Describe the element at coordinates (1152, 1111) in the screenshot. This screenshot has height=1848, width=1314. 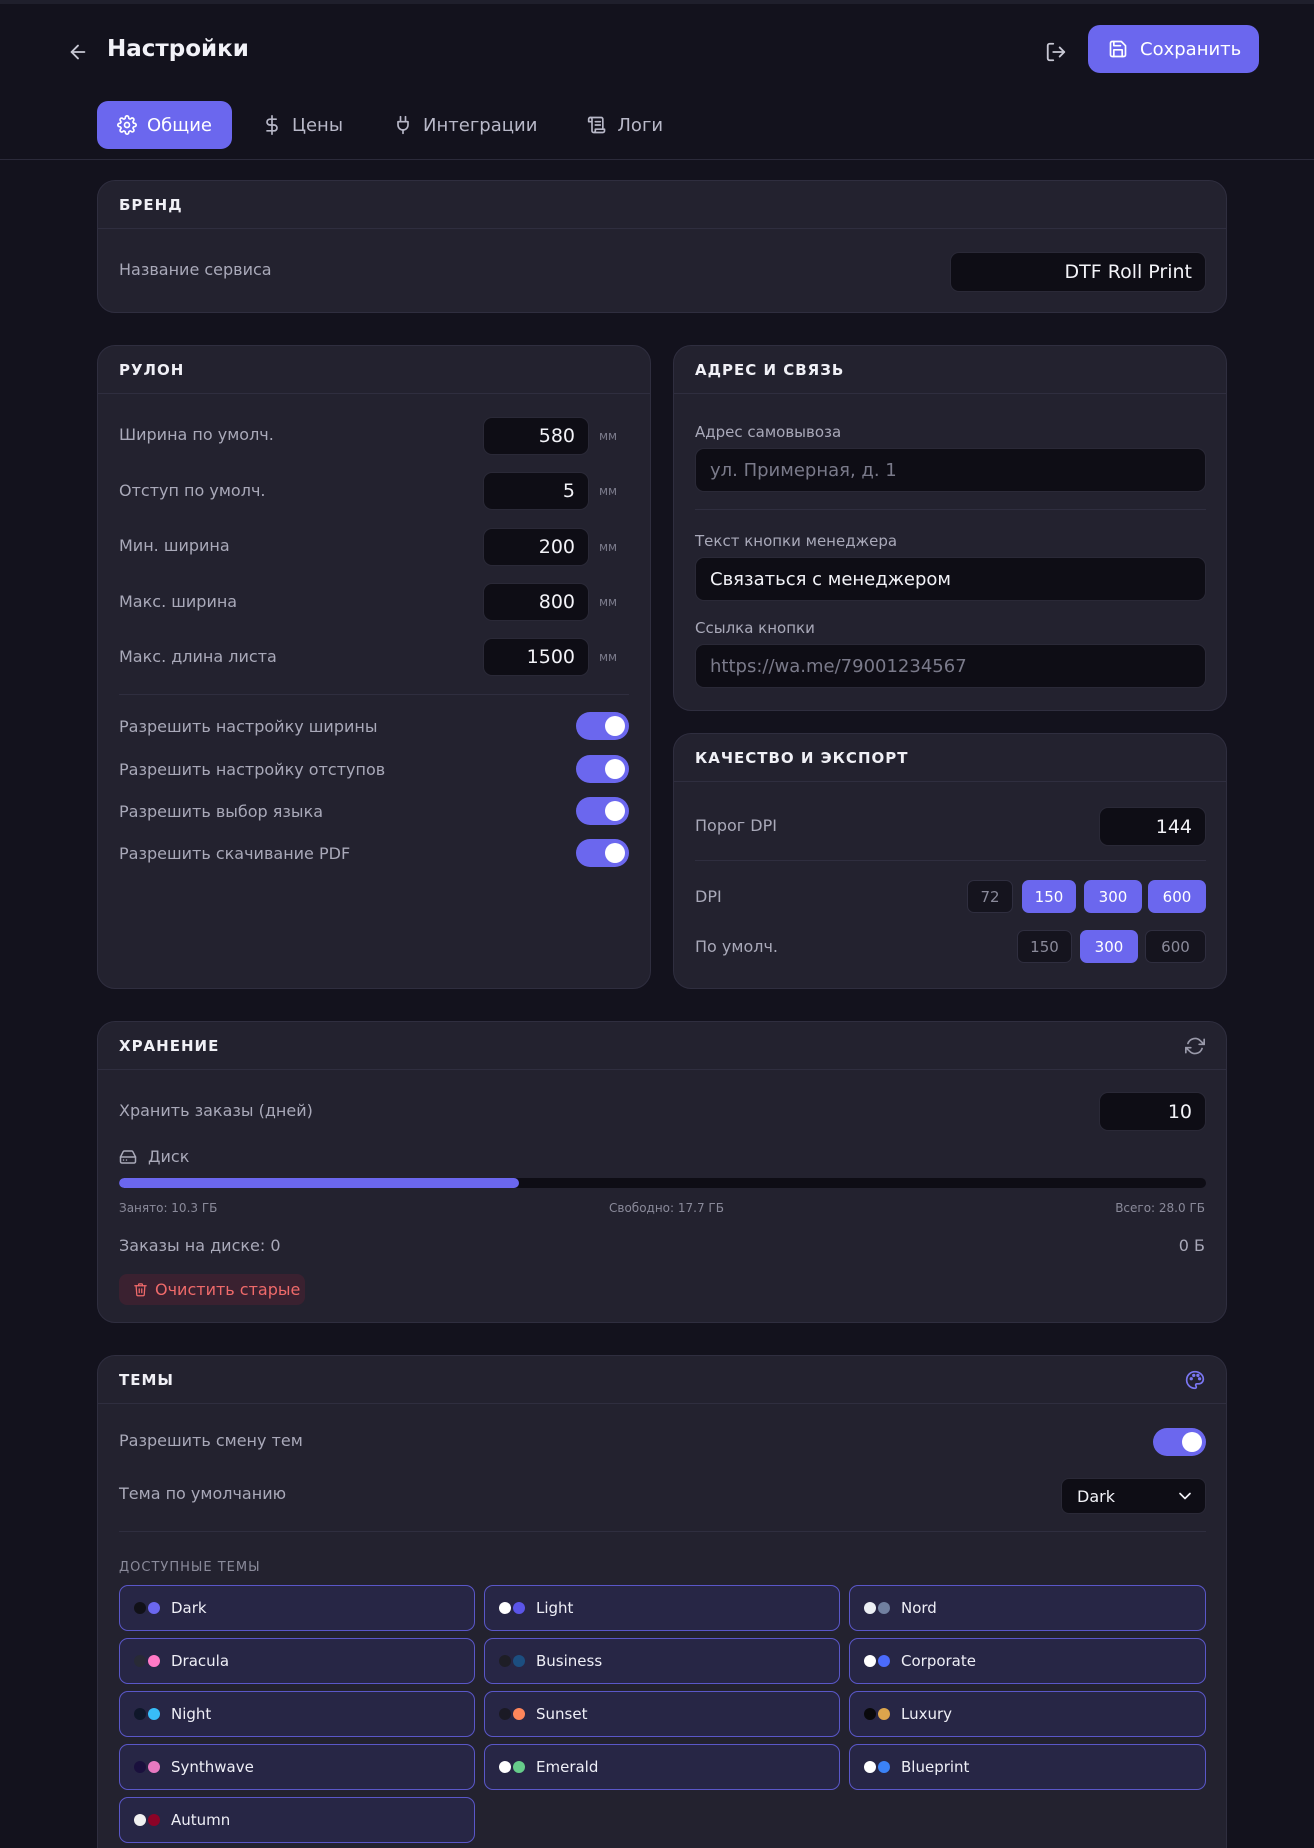
I see `keep-orders-input` at that location.